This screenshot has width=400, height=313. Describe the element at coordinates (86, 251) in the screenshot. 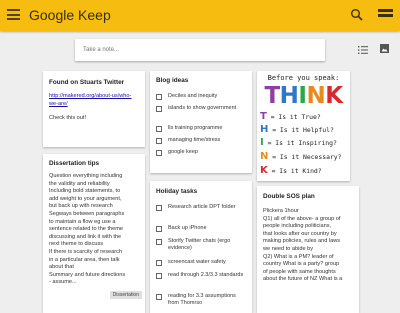

I see `note-line: If there is scarcity of research` at that location.